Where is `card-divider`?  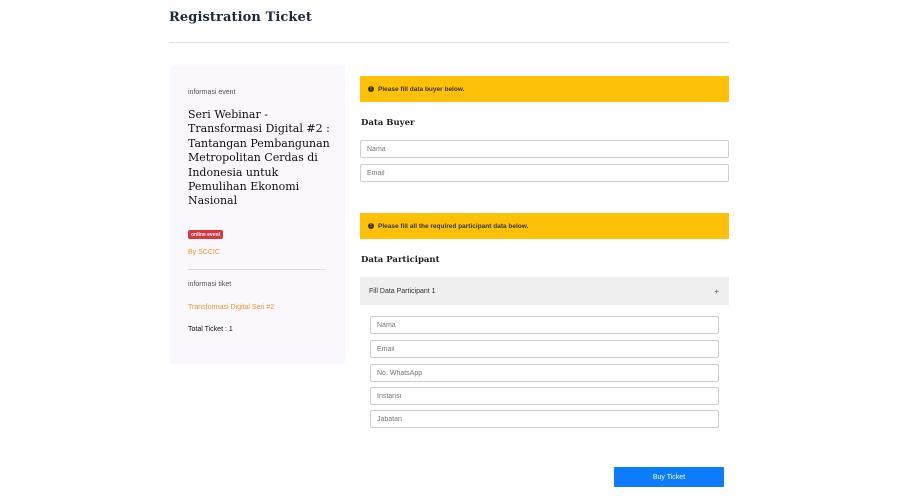
card-divider is located at coordinates (256, 269).